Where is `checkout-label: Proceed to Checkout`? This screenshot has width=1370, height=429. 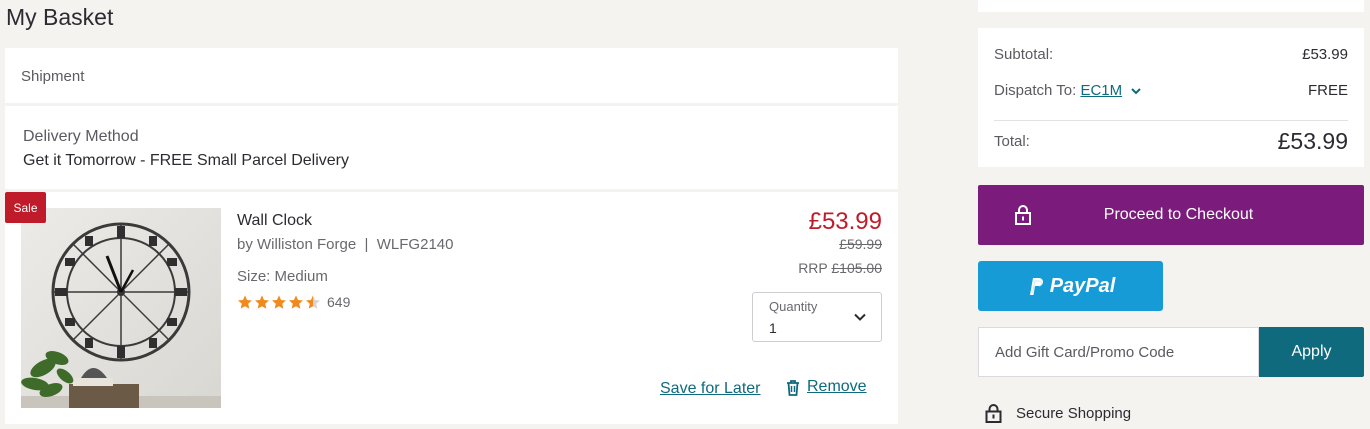 checkout-label: Proceed to Checkout is located at coordinates (1178, 214).